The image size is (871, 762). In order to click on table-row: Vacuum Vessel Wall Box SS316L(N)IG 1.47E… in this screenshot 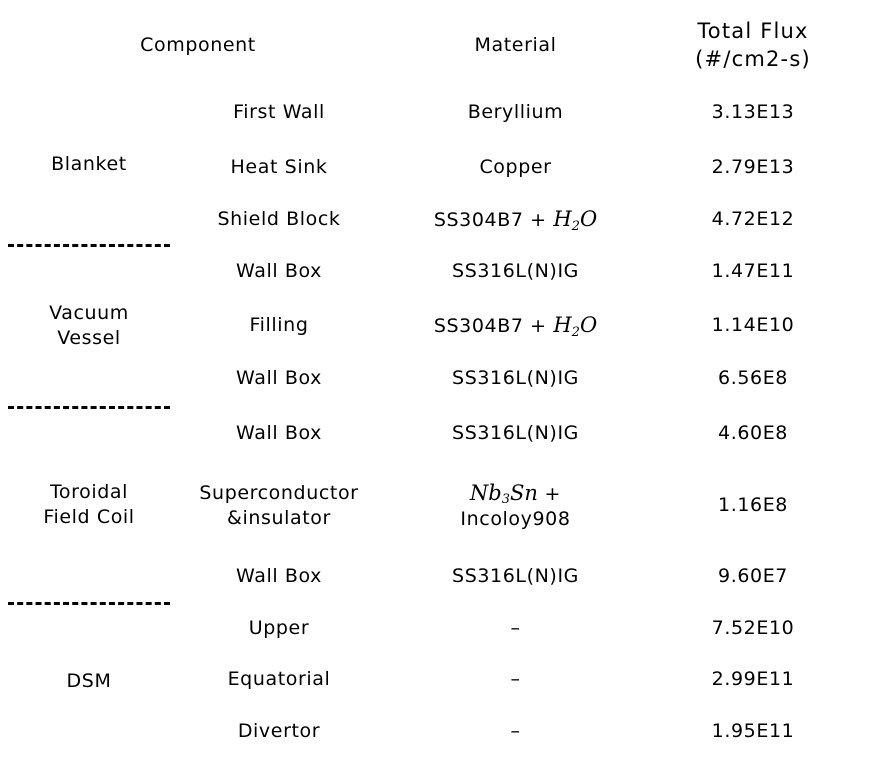, I will do `click(435, 297)`.